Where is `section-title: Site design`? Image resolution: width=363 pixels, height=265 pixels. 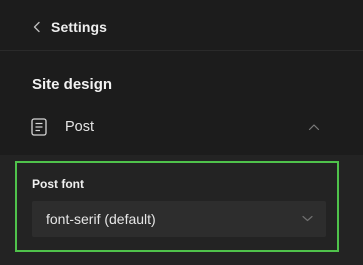 section-title: Site design is located at coordinates (72, 84).